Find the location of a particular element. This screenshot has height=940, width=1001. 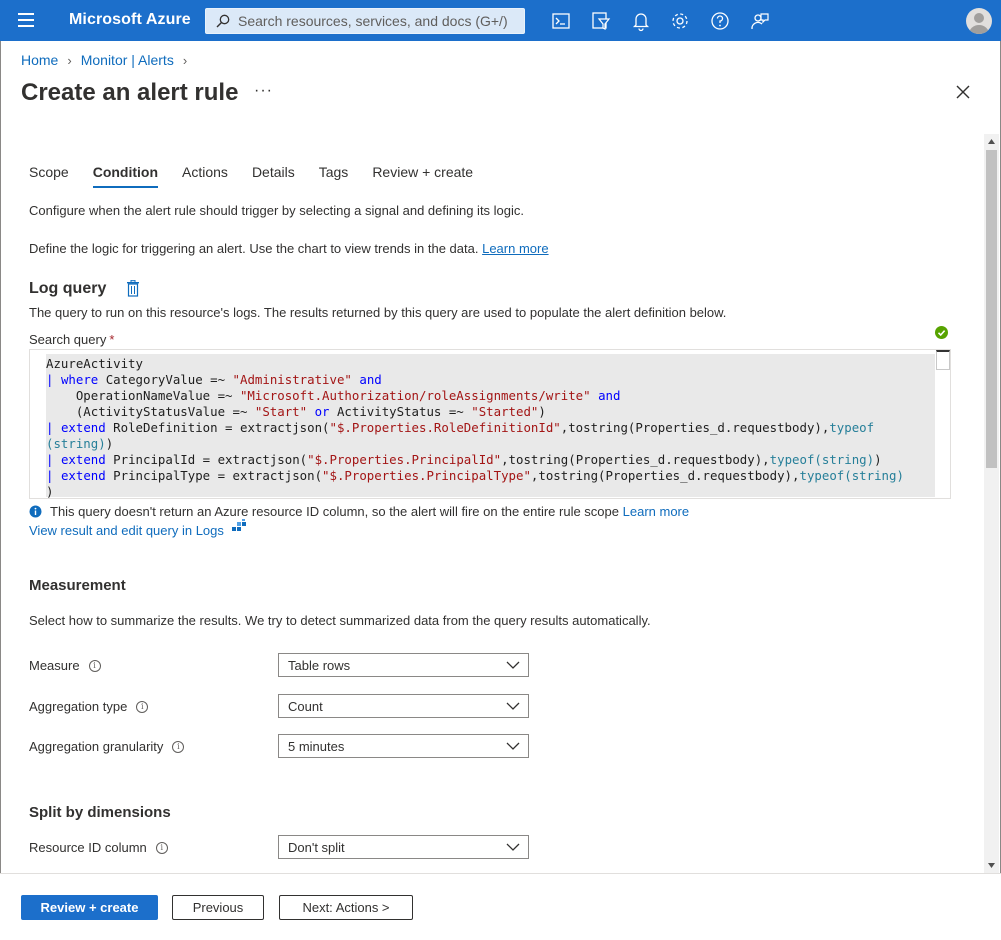

breadcrumb: Home › Monitor | Alerts › is located at coordinates (108, 60).